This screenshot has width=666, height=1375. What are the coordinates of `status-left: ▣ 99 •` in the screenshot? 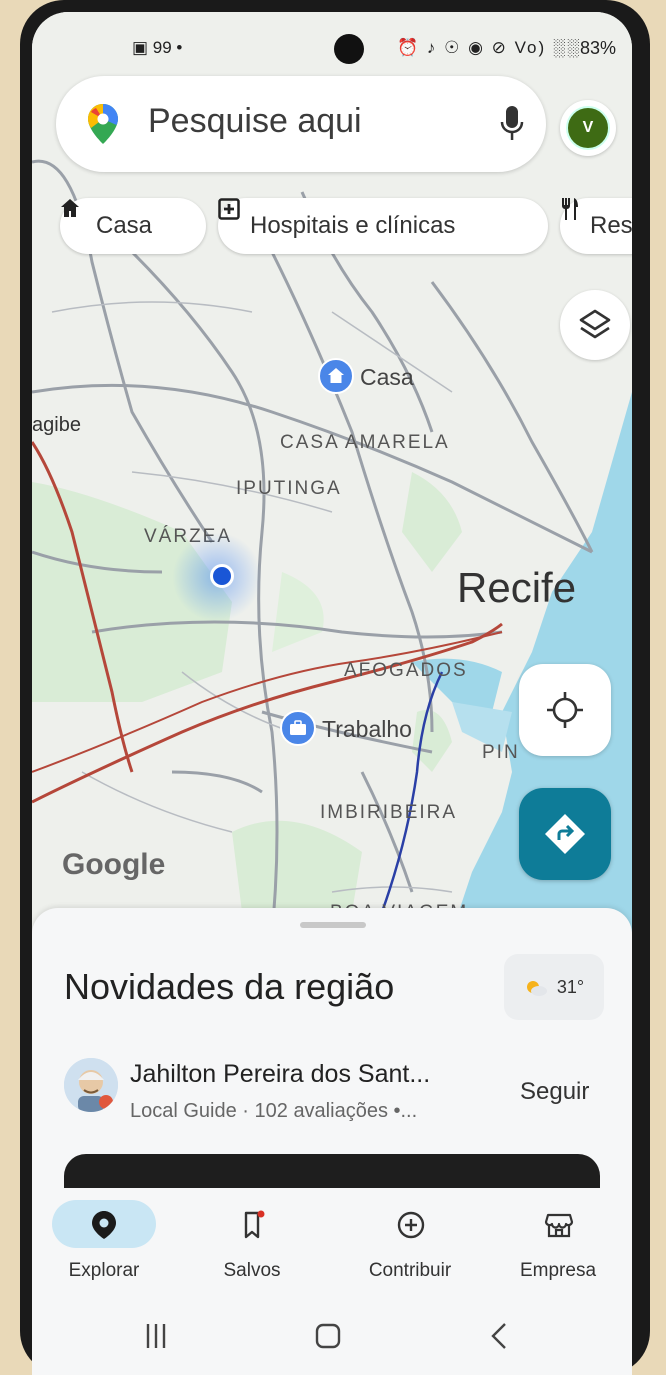 It's located at (157, 47).